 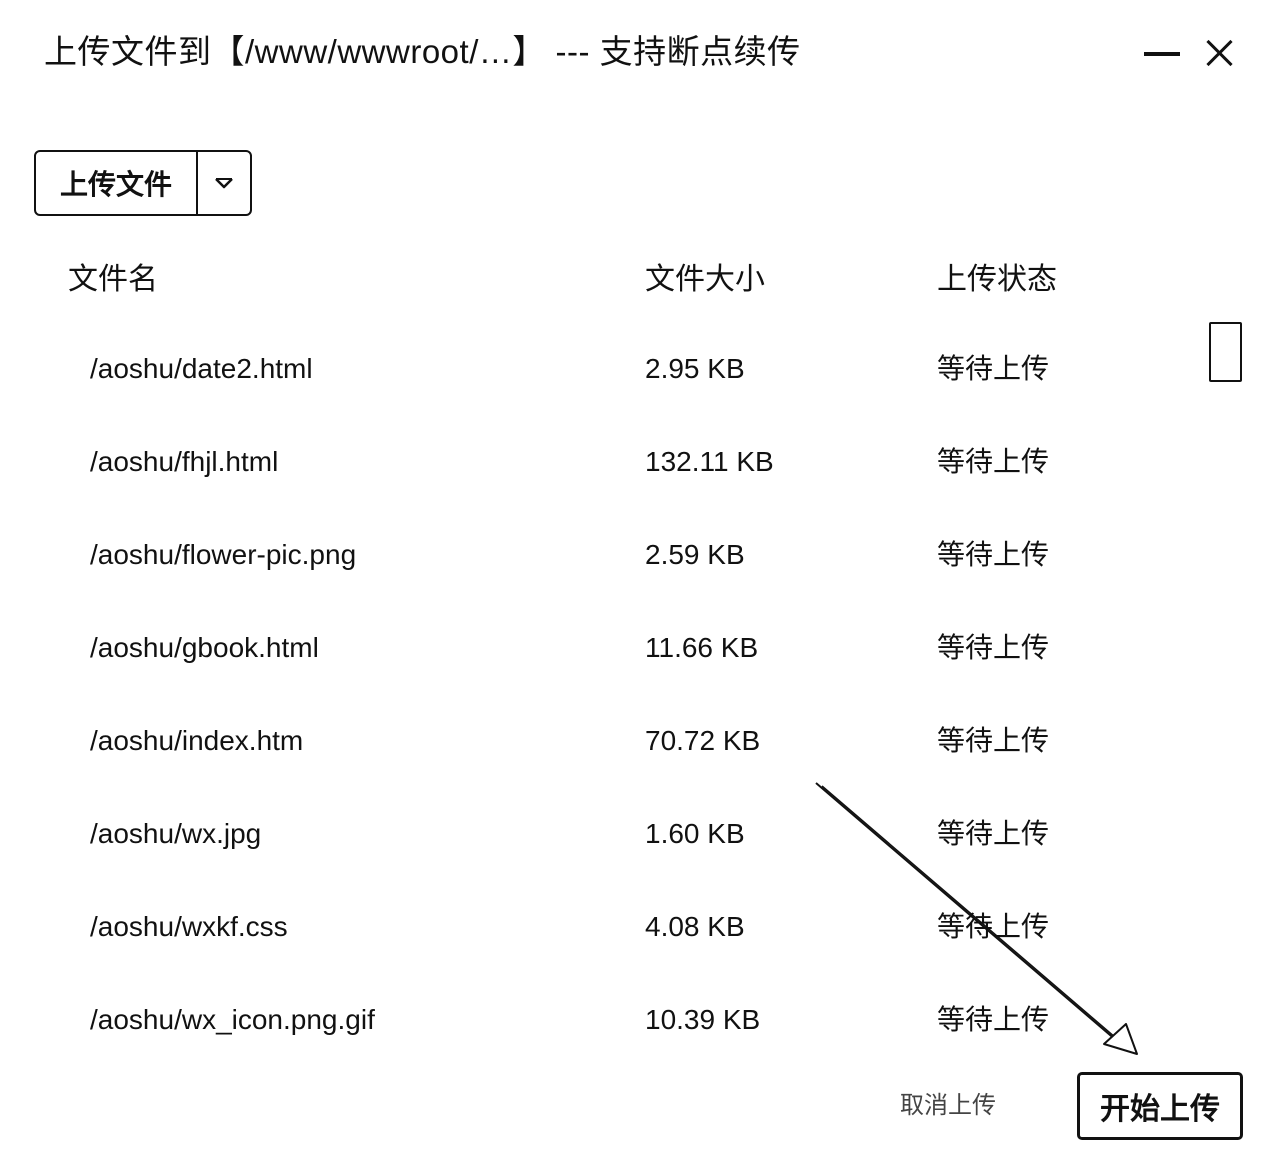 I want to click on file-name: /aoshu/fhjl.html, so click(x=184, y=461).